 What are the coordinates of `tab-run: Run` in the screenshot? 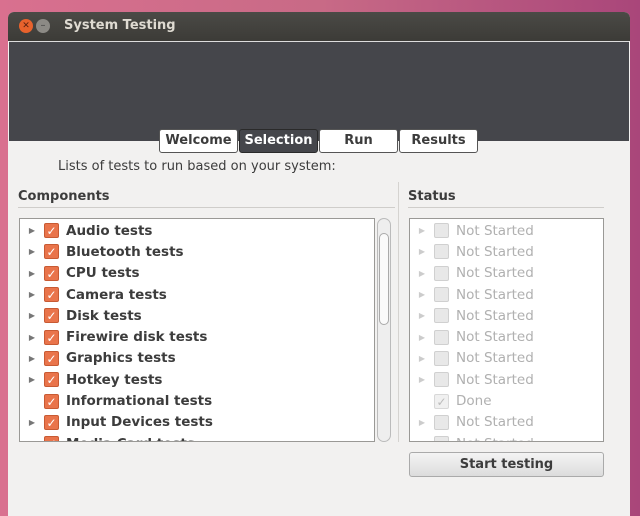 It's located at (358, 141).